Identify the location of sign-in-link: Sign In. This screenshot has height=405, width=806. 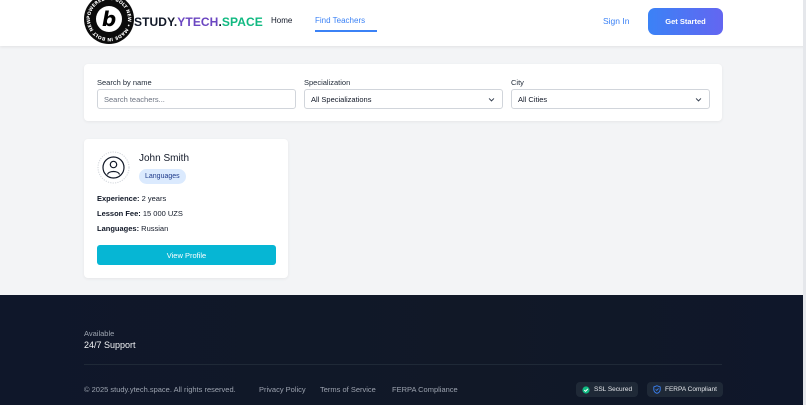
(616, 21).